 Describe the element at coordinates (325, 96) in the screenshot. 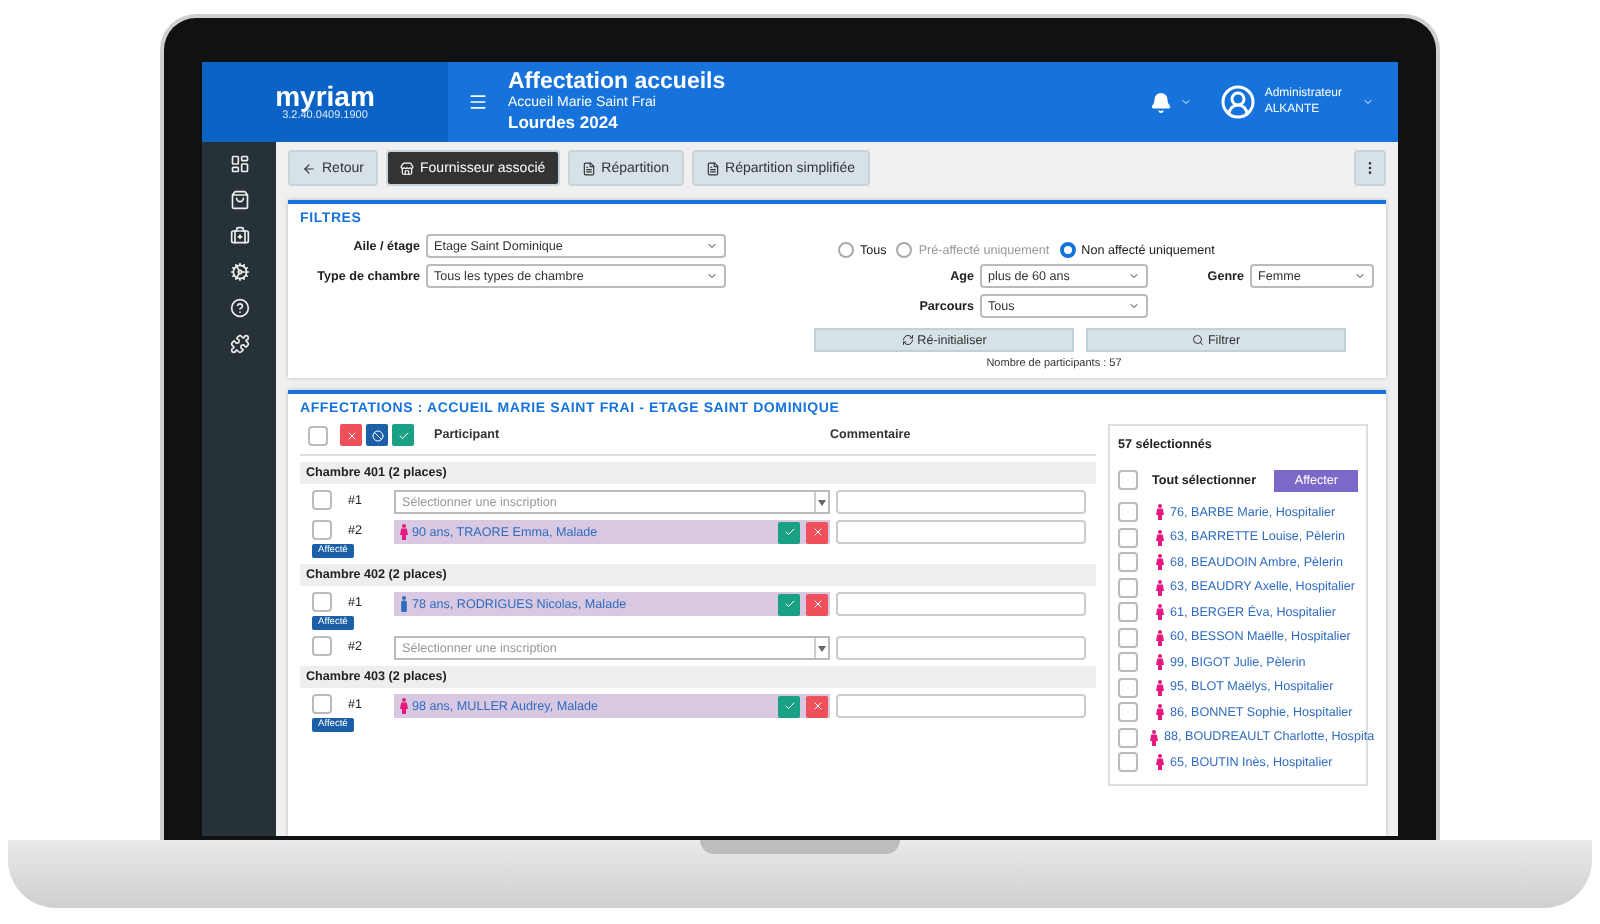

I see `app-logo: myriam` at that location.